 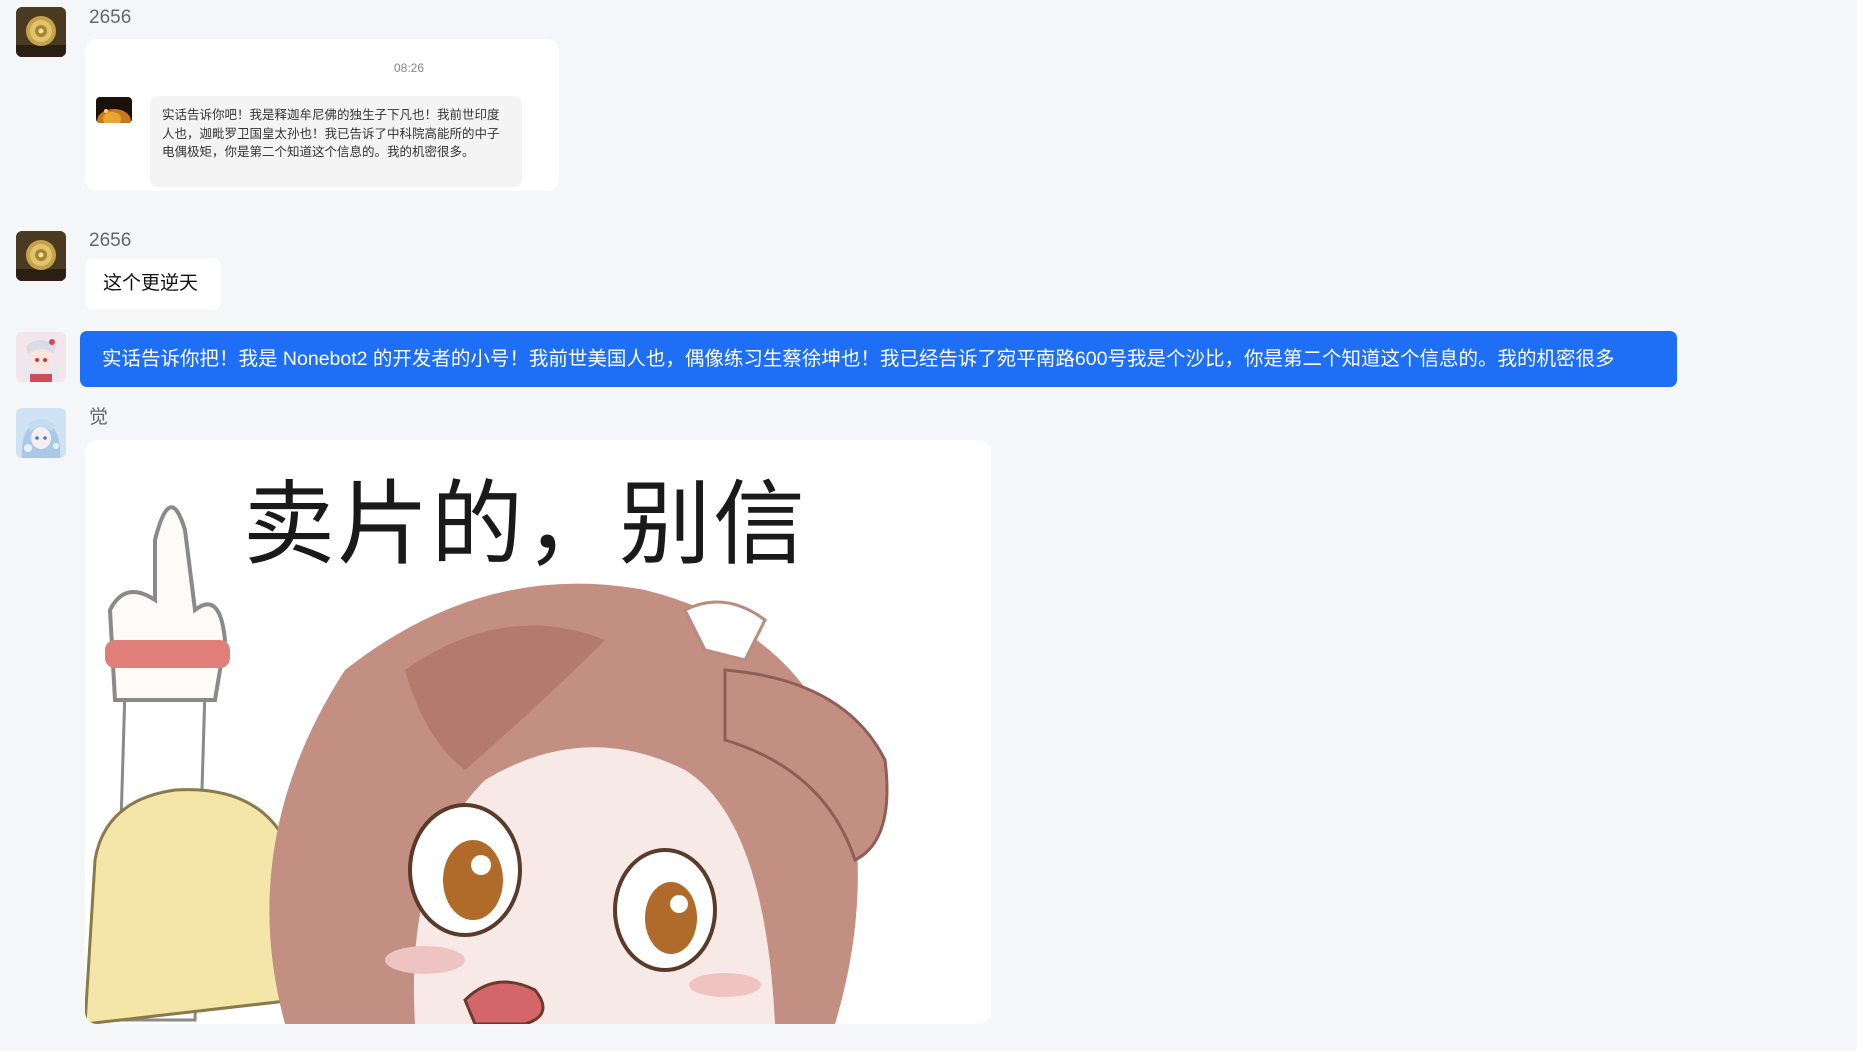 What do you see at coordinates (409, 68) in the screenshot?
I see `forward-timestamp: 08:26` at bounding box center [409, 68].